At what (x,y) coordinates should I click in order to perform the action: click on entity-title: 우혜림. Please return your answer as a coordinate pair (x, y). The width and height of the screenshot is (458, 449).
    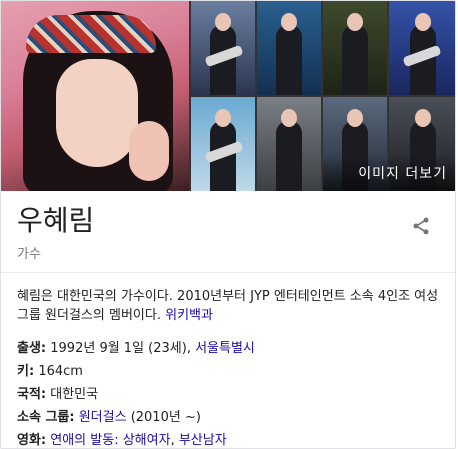
    Looking at the image, I should click on (56, 220).